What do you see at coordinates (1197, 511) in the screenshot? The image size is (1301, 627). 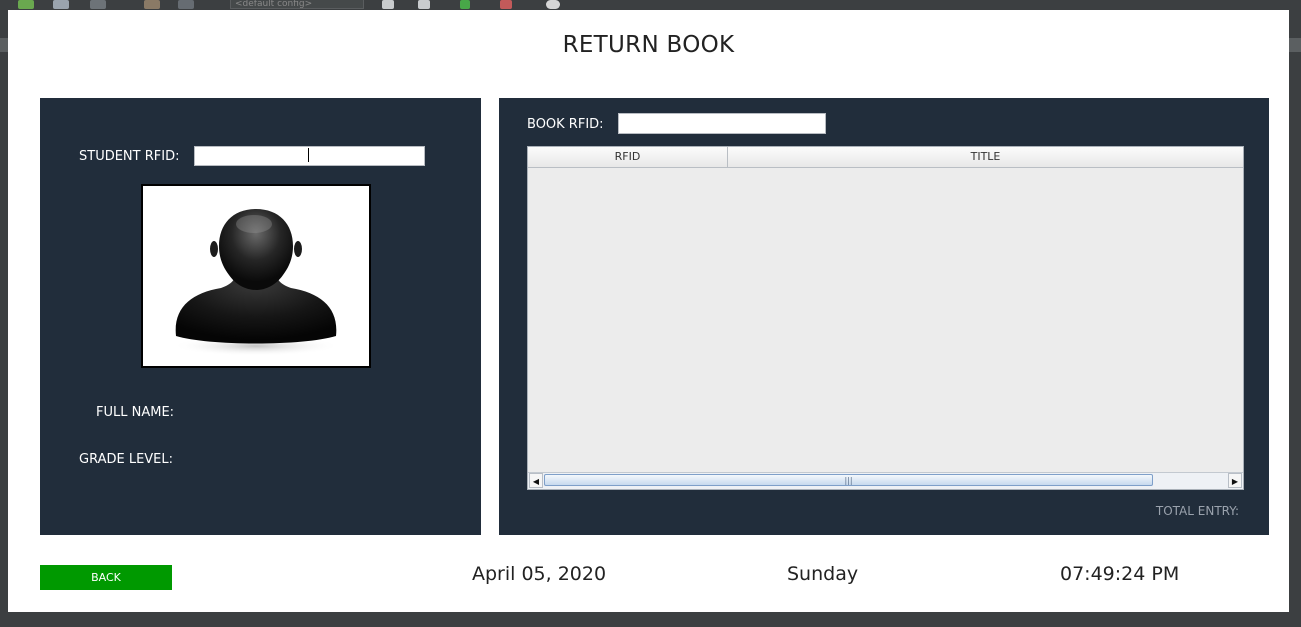 I see `total-entry-label: TOTAL ENTRY:` at bounding box center [1197, 511].